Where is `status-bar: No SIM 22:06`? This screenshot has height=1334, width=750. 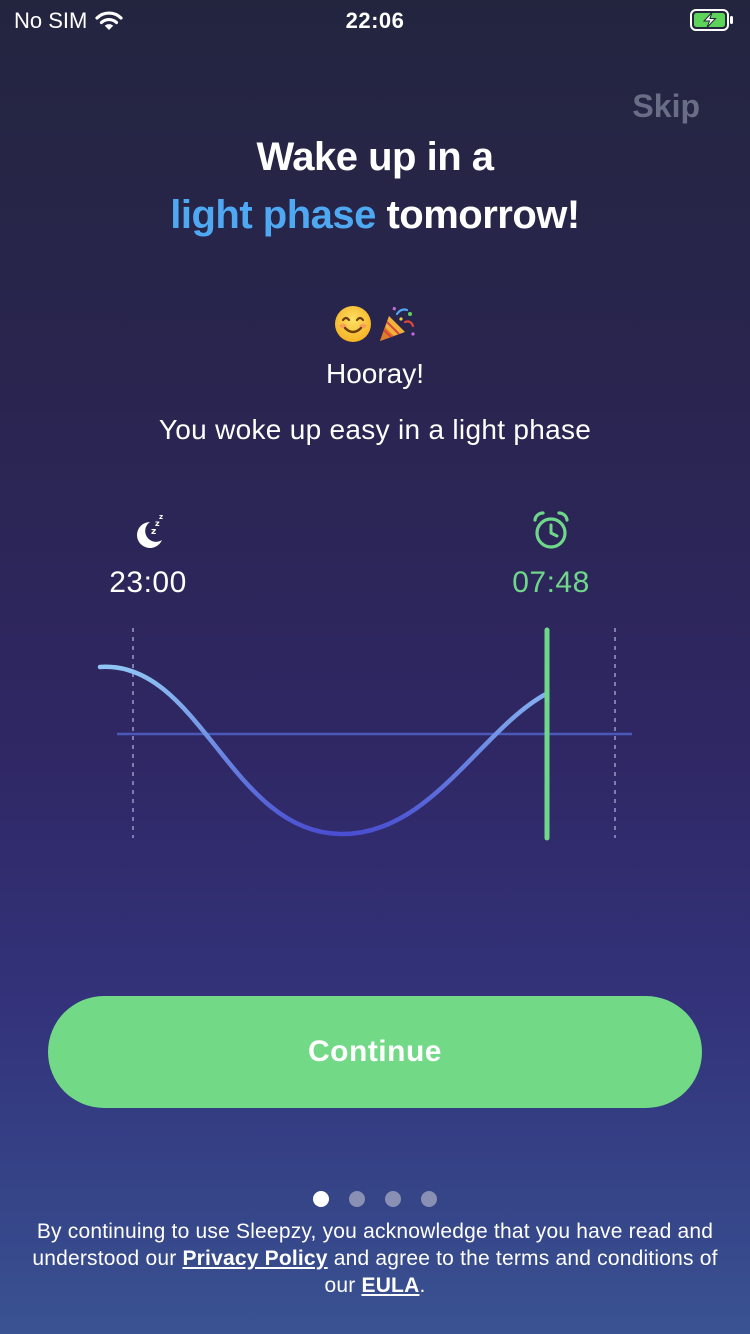 status-bar: No SIM 22:06 is located at coordinates (375, 20).